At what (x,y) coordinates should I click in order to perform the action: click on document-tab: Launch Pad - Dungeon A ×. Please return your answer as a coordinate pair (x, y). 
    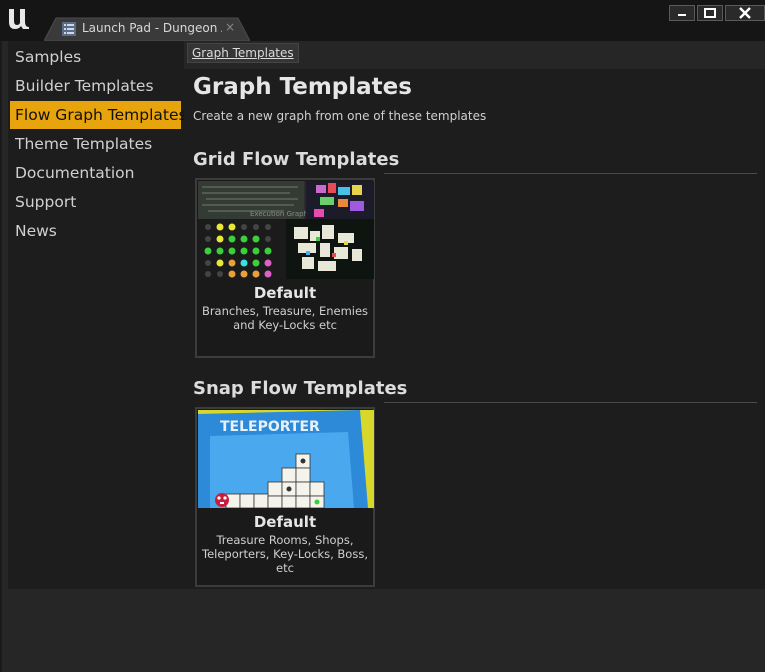
    Looking at the image, I should click on (147, 29).